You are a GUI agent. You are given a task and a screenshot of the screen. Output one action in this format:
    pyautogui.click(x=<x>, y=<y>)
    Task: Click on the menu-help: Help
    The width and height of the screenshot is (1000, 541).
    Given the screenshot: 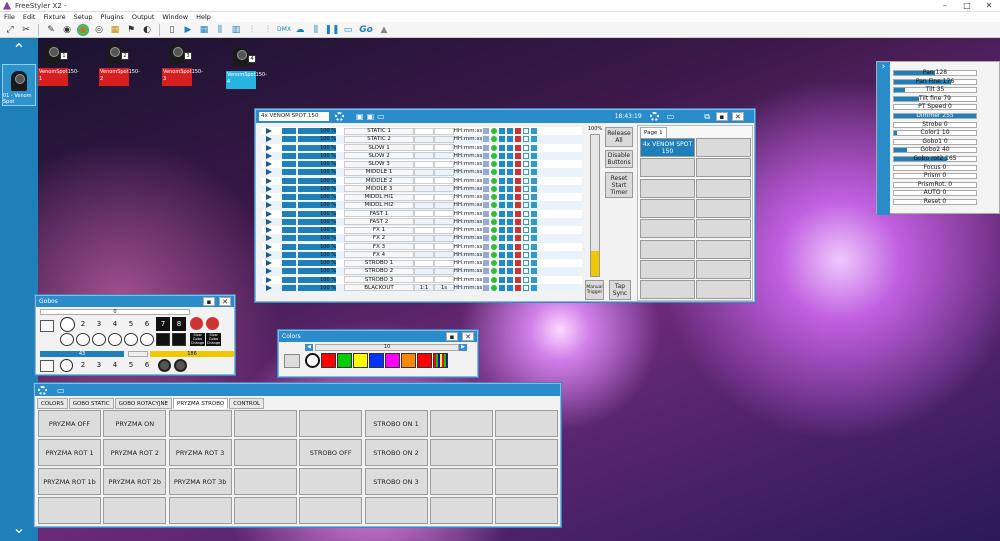 What is the action you would take?
    pyautogui.click(x=203, y=17)
    